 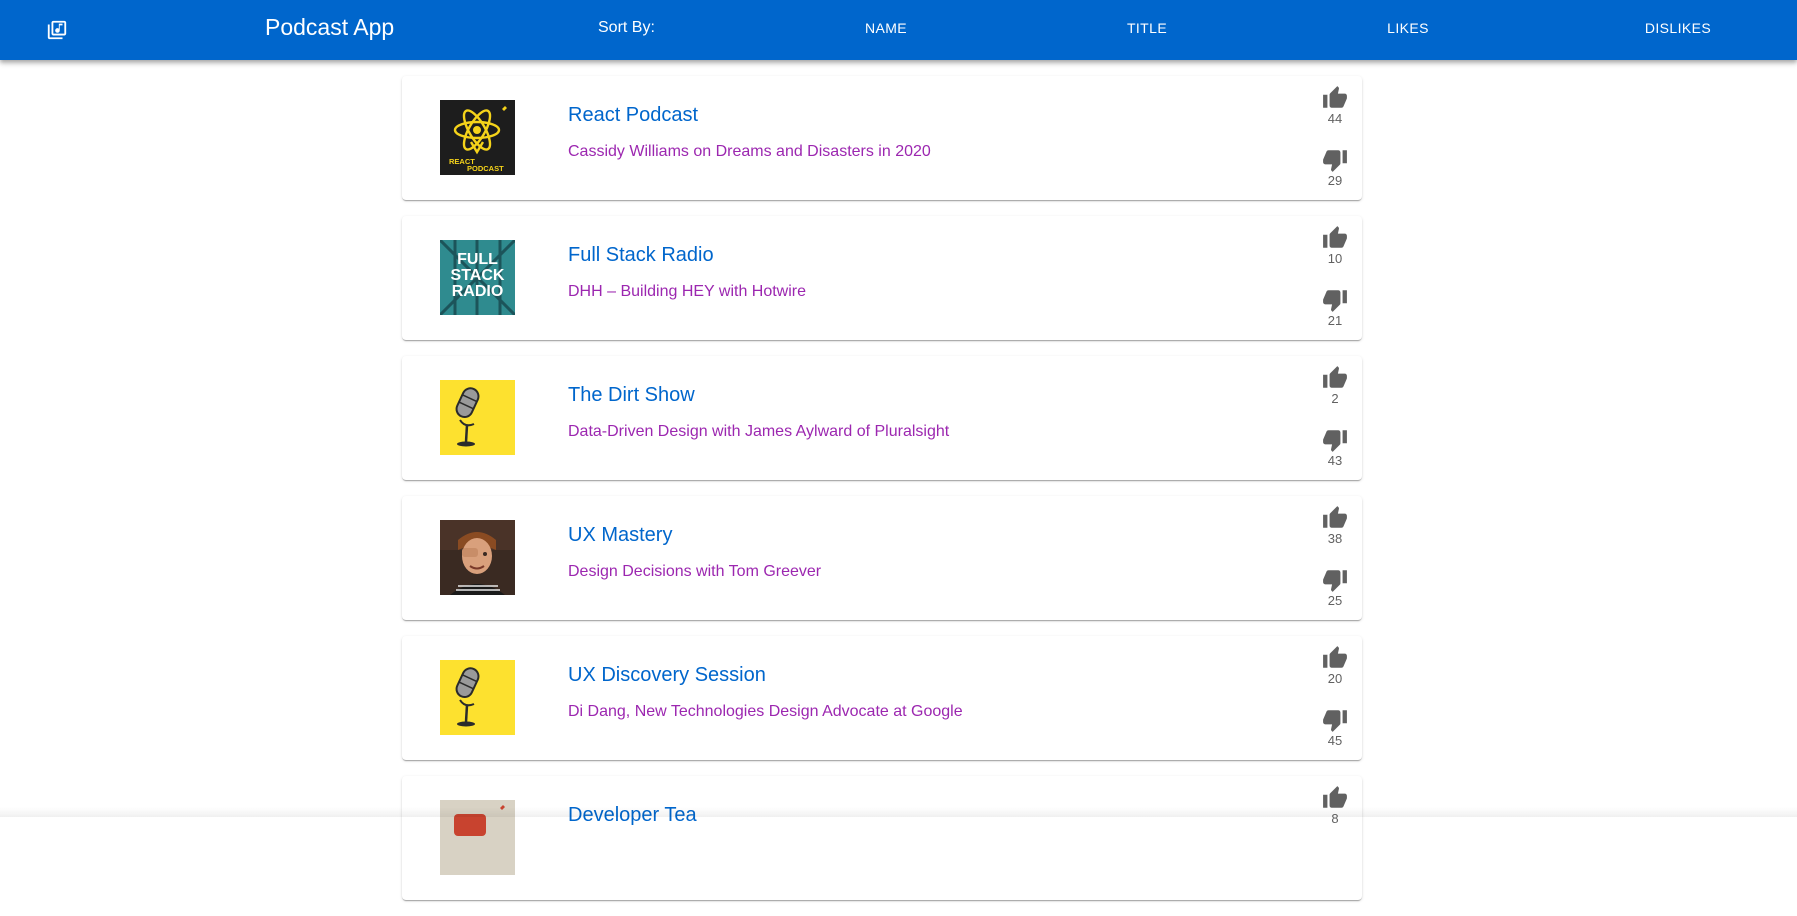 What do you see at coordinates (632, 815) in the screenshot?
I see `podcast-name: Developer Tea` at bounding box center [632, 815].